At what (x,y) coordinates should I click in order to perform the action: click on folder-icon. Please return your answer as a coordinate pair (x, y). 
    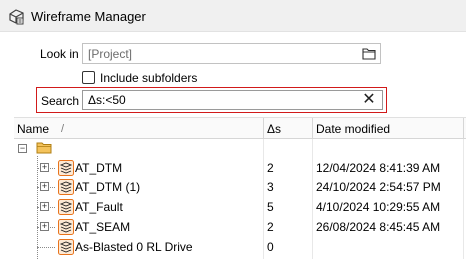
    Looking at the image, I should click on (44, 148).